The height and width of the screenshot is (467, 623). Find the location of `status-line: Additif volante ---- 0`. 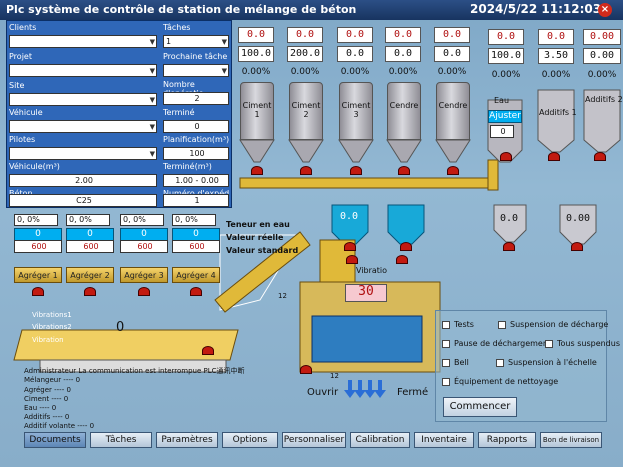

status-line: Additif volante ---- 0 is located at coordinates (59, 426).